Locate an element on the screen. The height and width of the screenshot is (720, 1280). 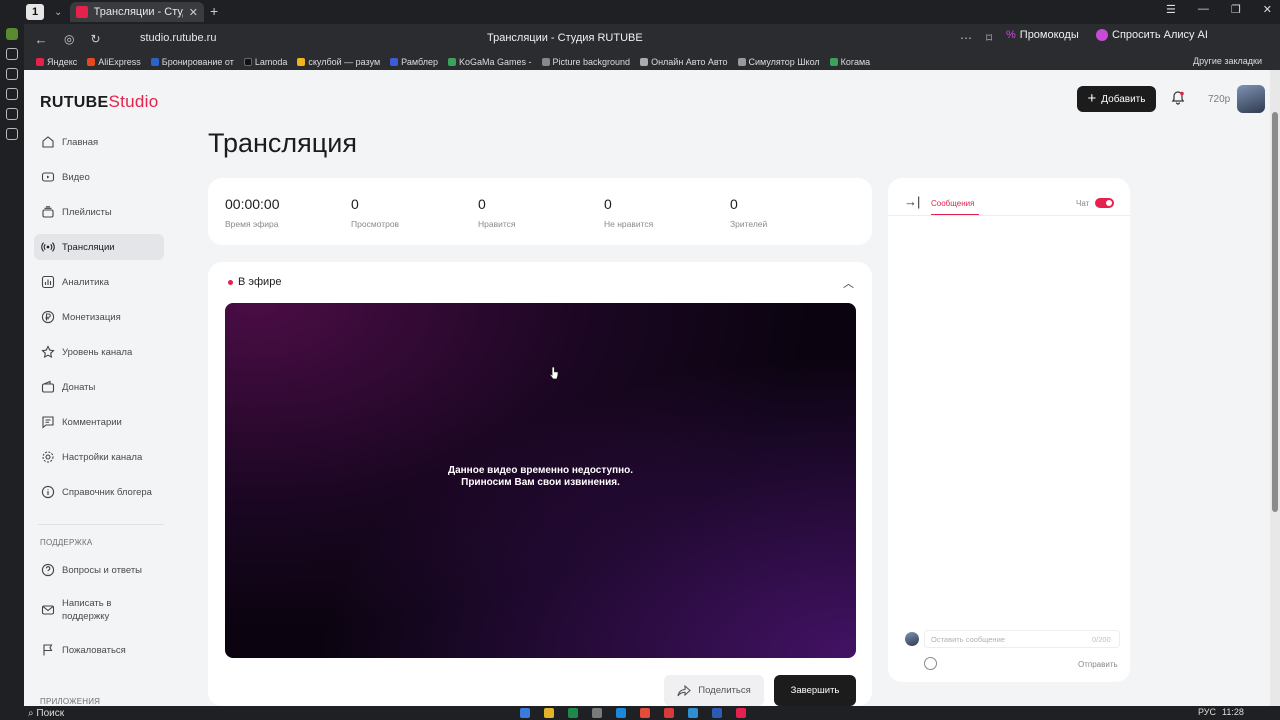
quality-label: 720p is located at coordinates (1219, 99).